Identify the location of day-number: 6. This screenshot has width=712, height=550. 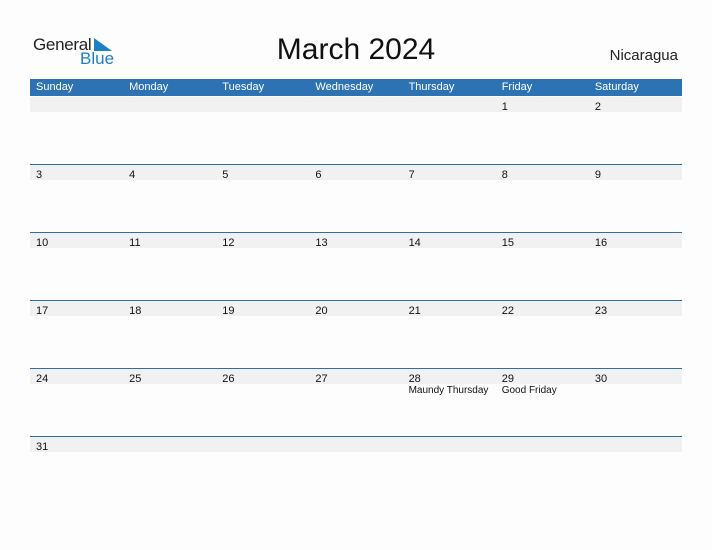
(318, 175).